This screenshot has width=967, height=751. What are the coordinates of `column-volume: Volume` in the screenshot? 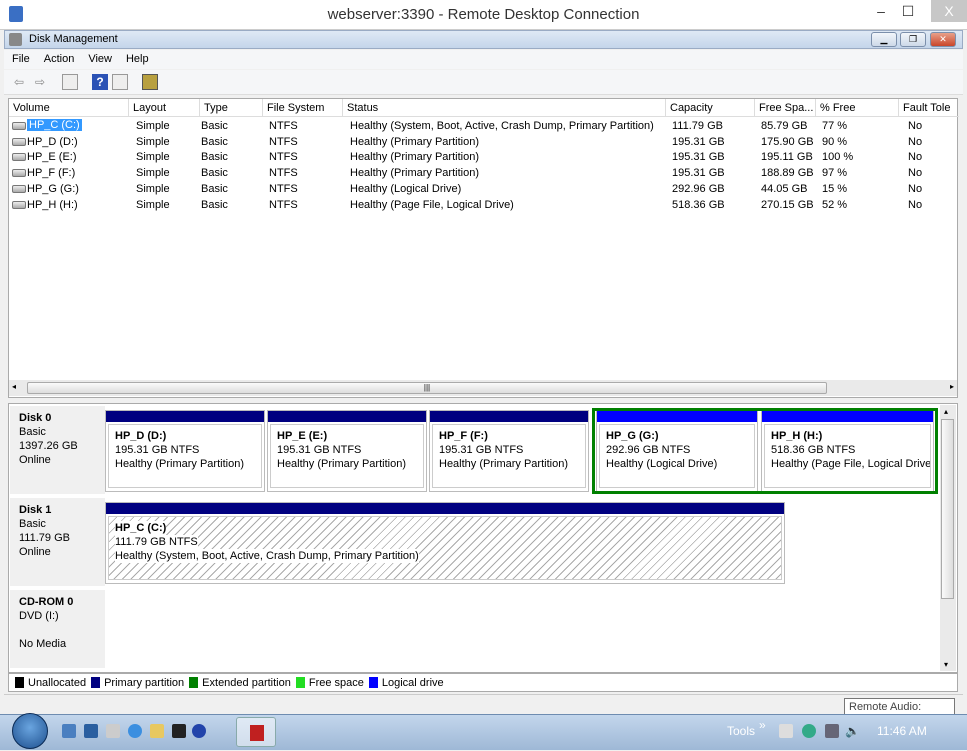 It's located at (69, 108).